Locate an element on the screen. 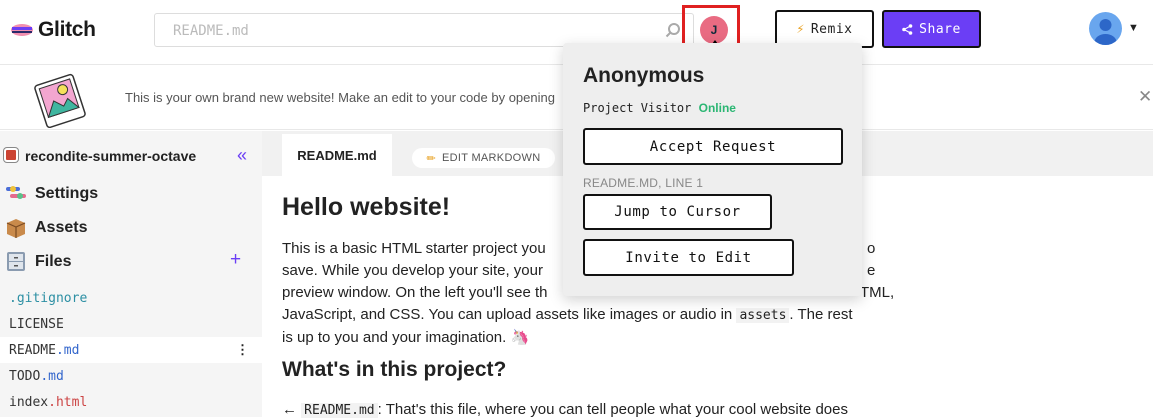  text-line: . The rest is located at coordinates (821, 314).